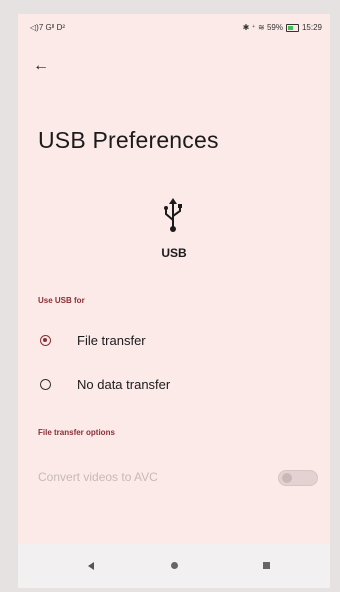 Image resolution: width=340 pixels, height=592 pixels. Describe the element at coordinates (178, 479) in the screenshot. I see `convert-videos-row: Convert videos to AVC` at that location.